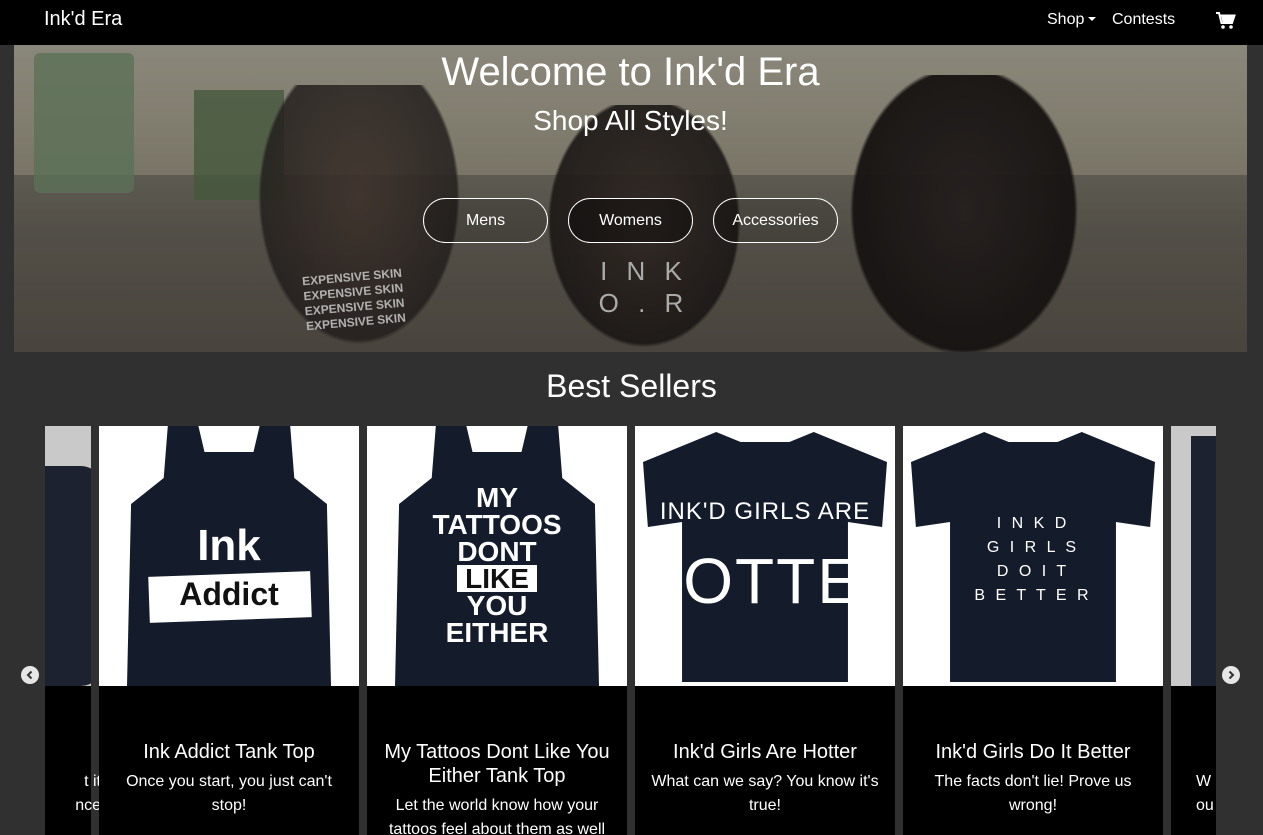 The image size is (1263, 835). Describe the element at coordinates (497, 524) in the screenshot. I see `shirt-print-line: TATTOOS` at that location.